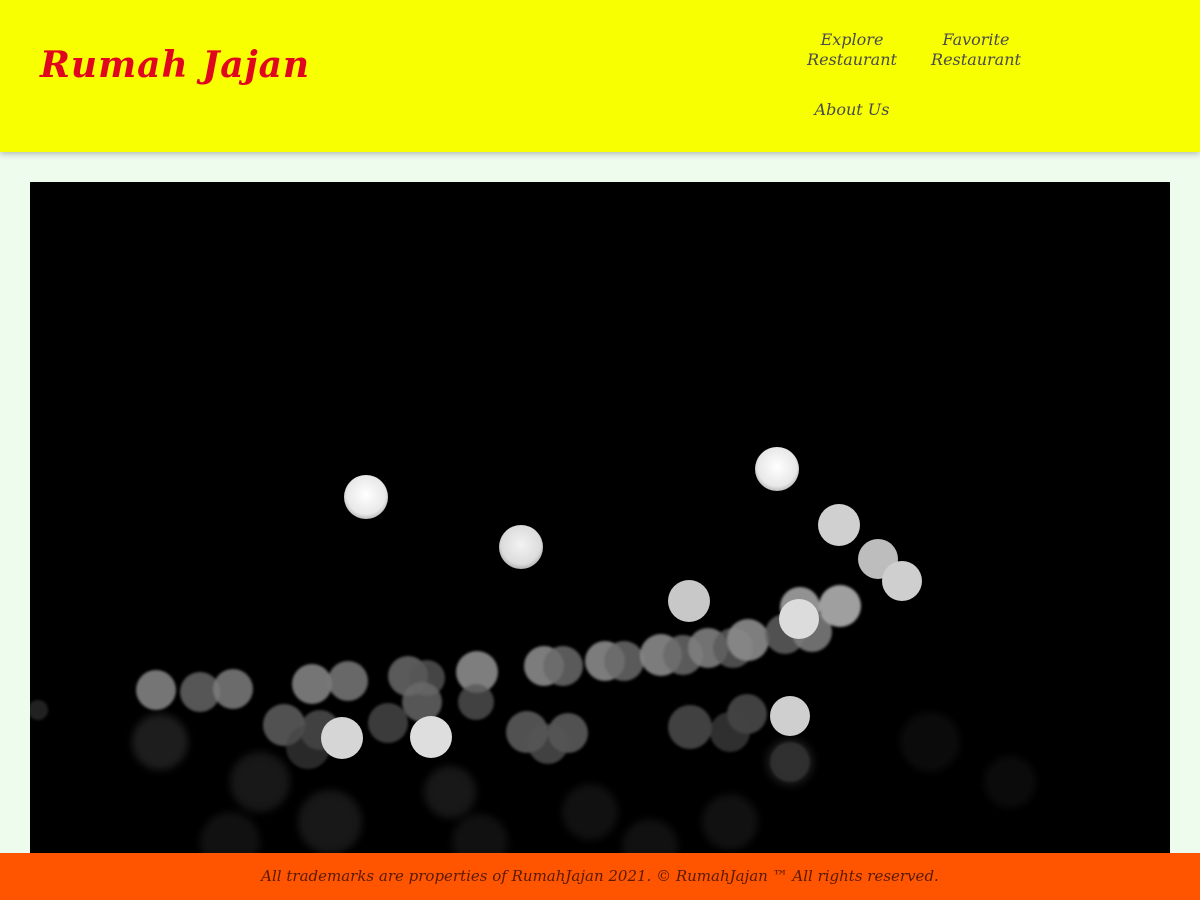 This screenshot has height=900, width=1200. I want to click on nav-explore-restaurant: Explore Restaurant, so click(852, 50).